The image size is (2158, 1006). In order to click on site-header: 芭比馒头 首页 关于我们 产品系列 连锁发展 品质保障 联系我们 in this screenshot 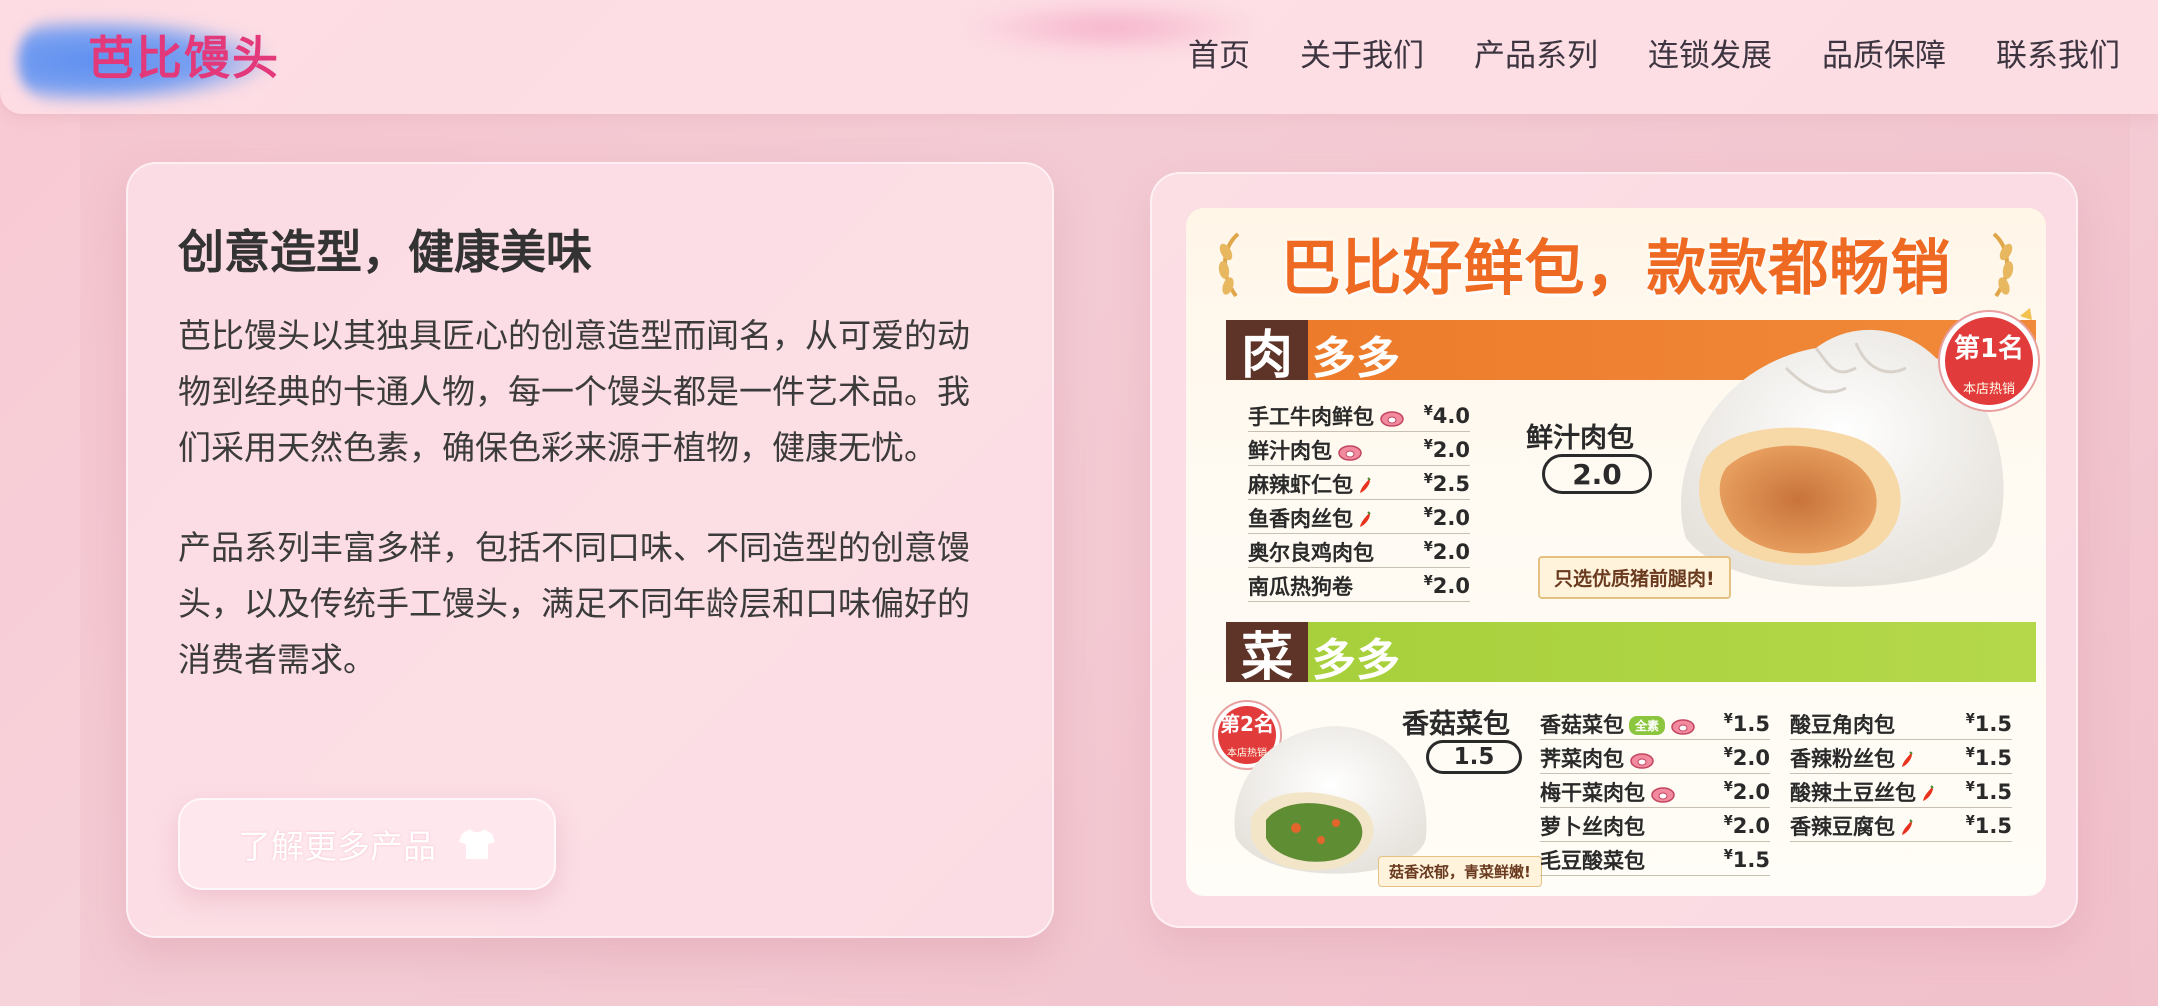, I will do `click(1079, 57)`.